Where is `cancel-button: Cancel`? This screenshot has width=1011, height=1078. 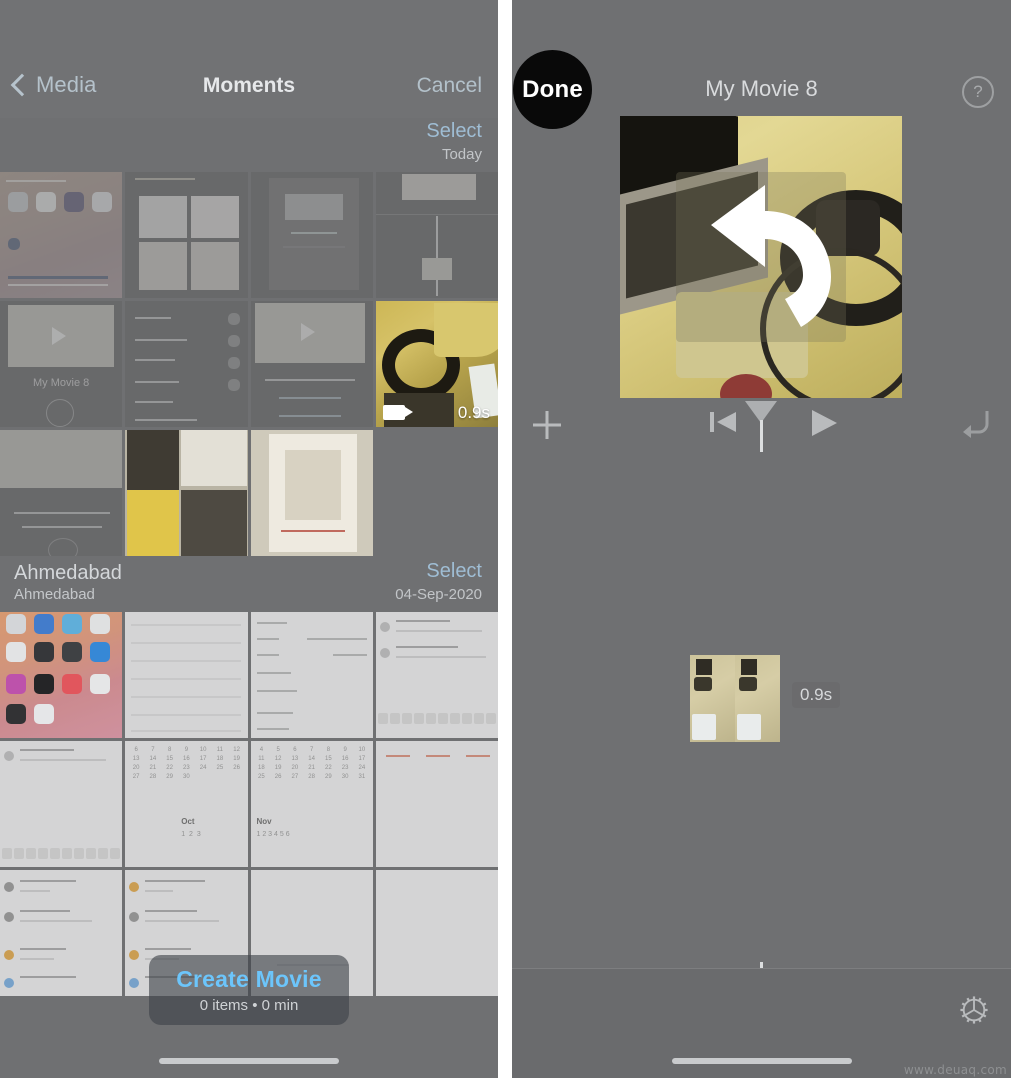
cancel-button: Cancel is located at coordinates (449, 86).